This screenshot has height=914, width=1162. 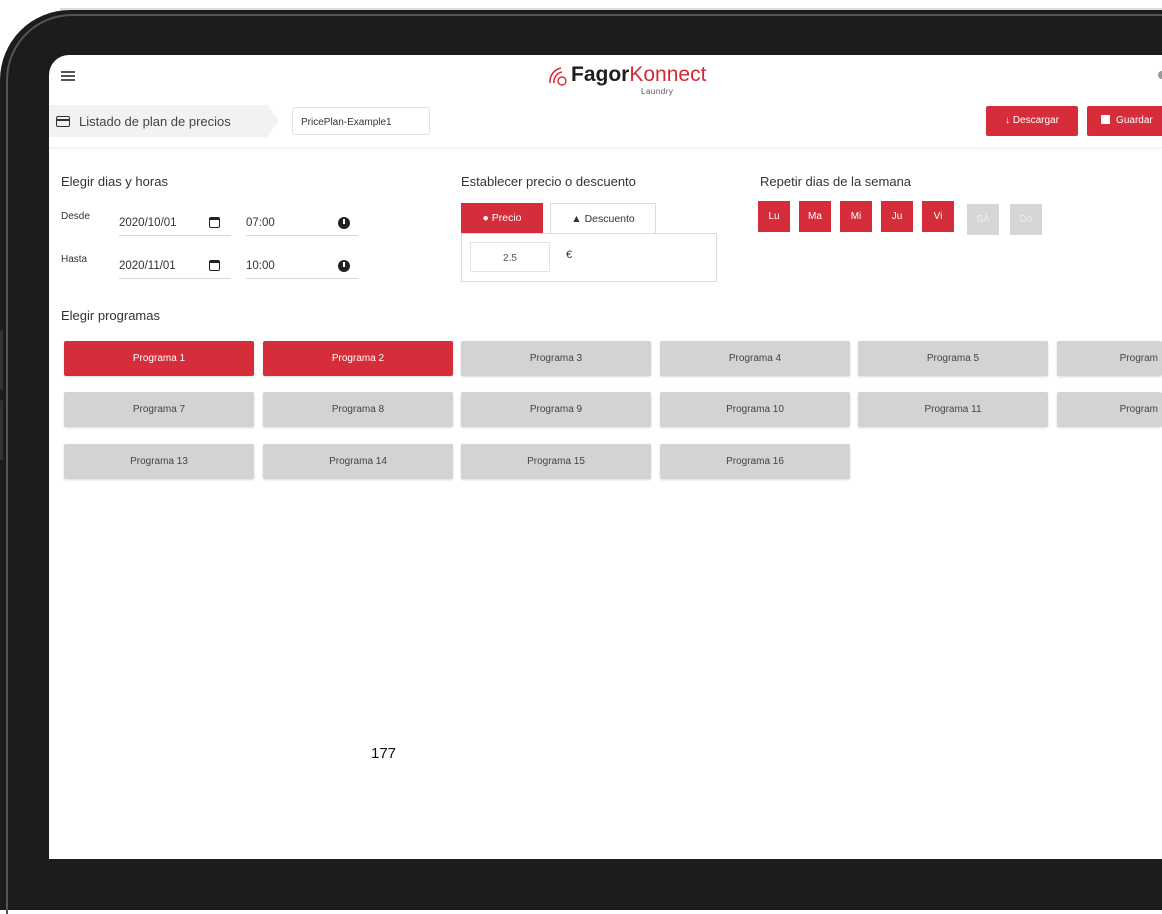 What do you see at coordinates (836, 181) in the screenshot?
I see `repeat-title: Repetir dias de la semana` at bounding box center [836, 181].